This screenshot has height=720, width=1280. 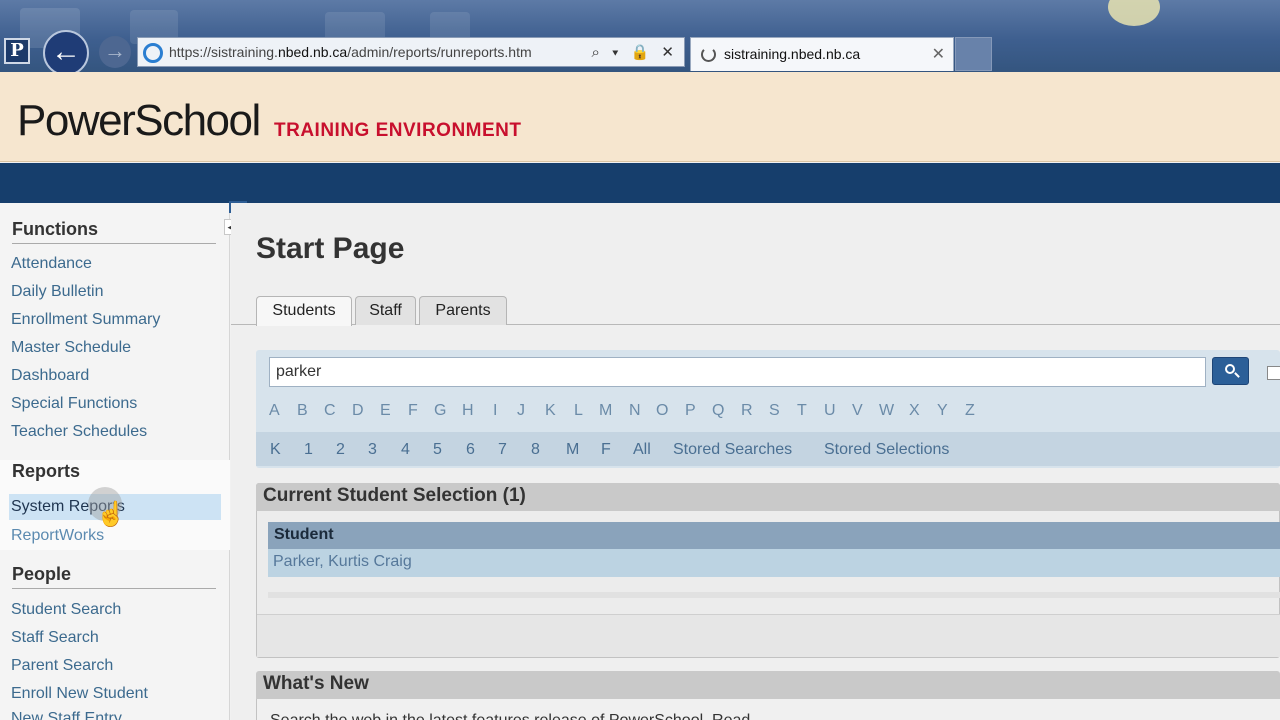 What do you see at coordinates (57, 292) in the screenshot?
I see `sidebar-item-daily-bulletin: Daily Bulletin` at bounding box center [57, 292].